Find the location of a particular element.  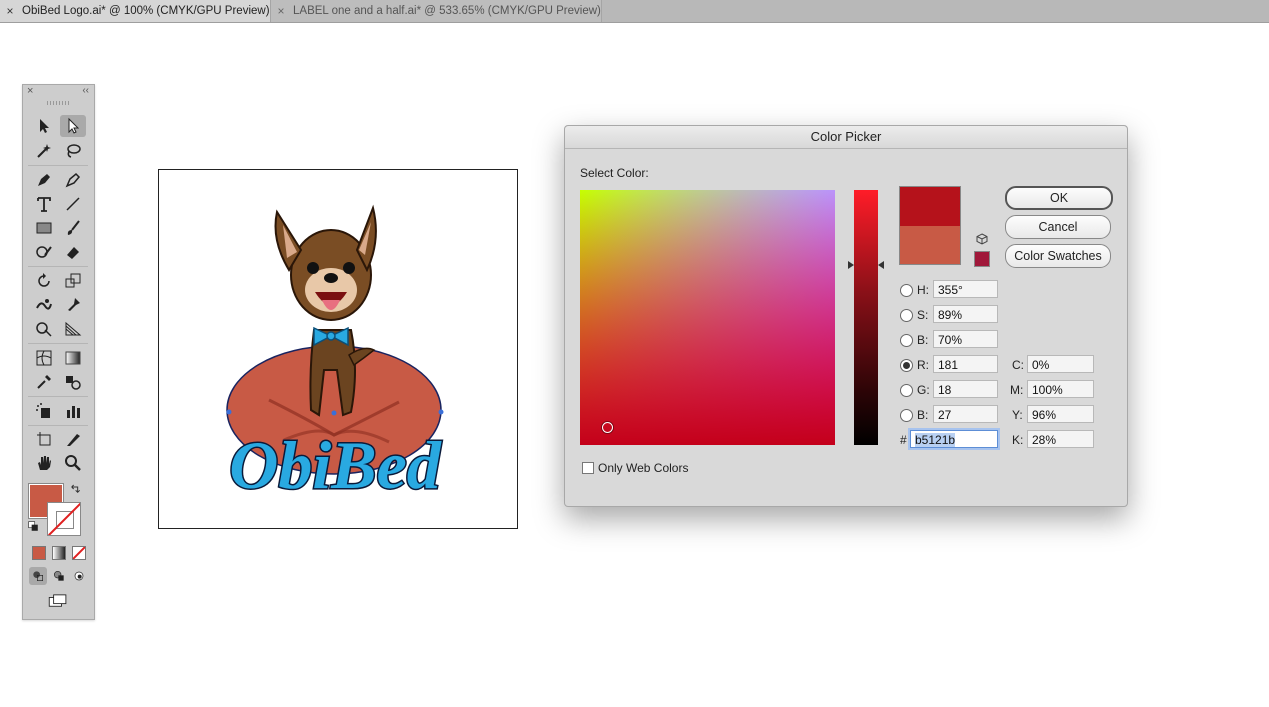

curvature-tool-icon is located at coordinates (73, 180).